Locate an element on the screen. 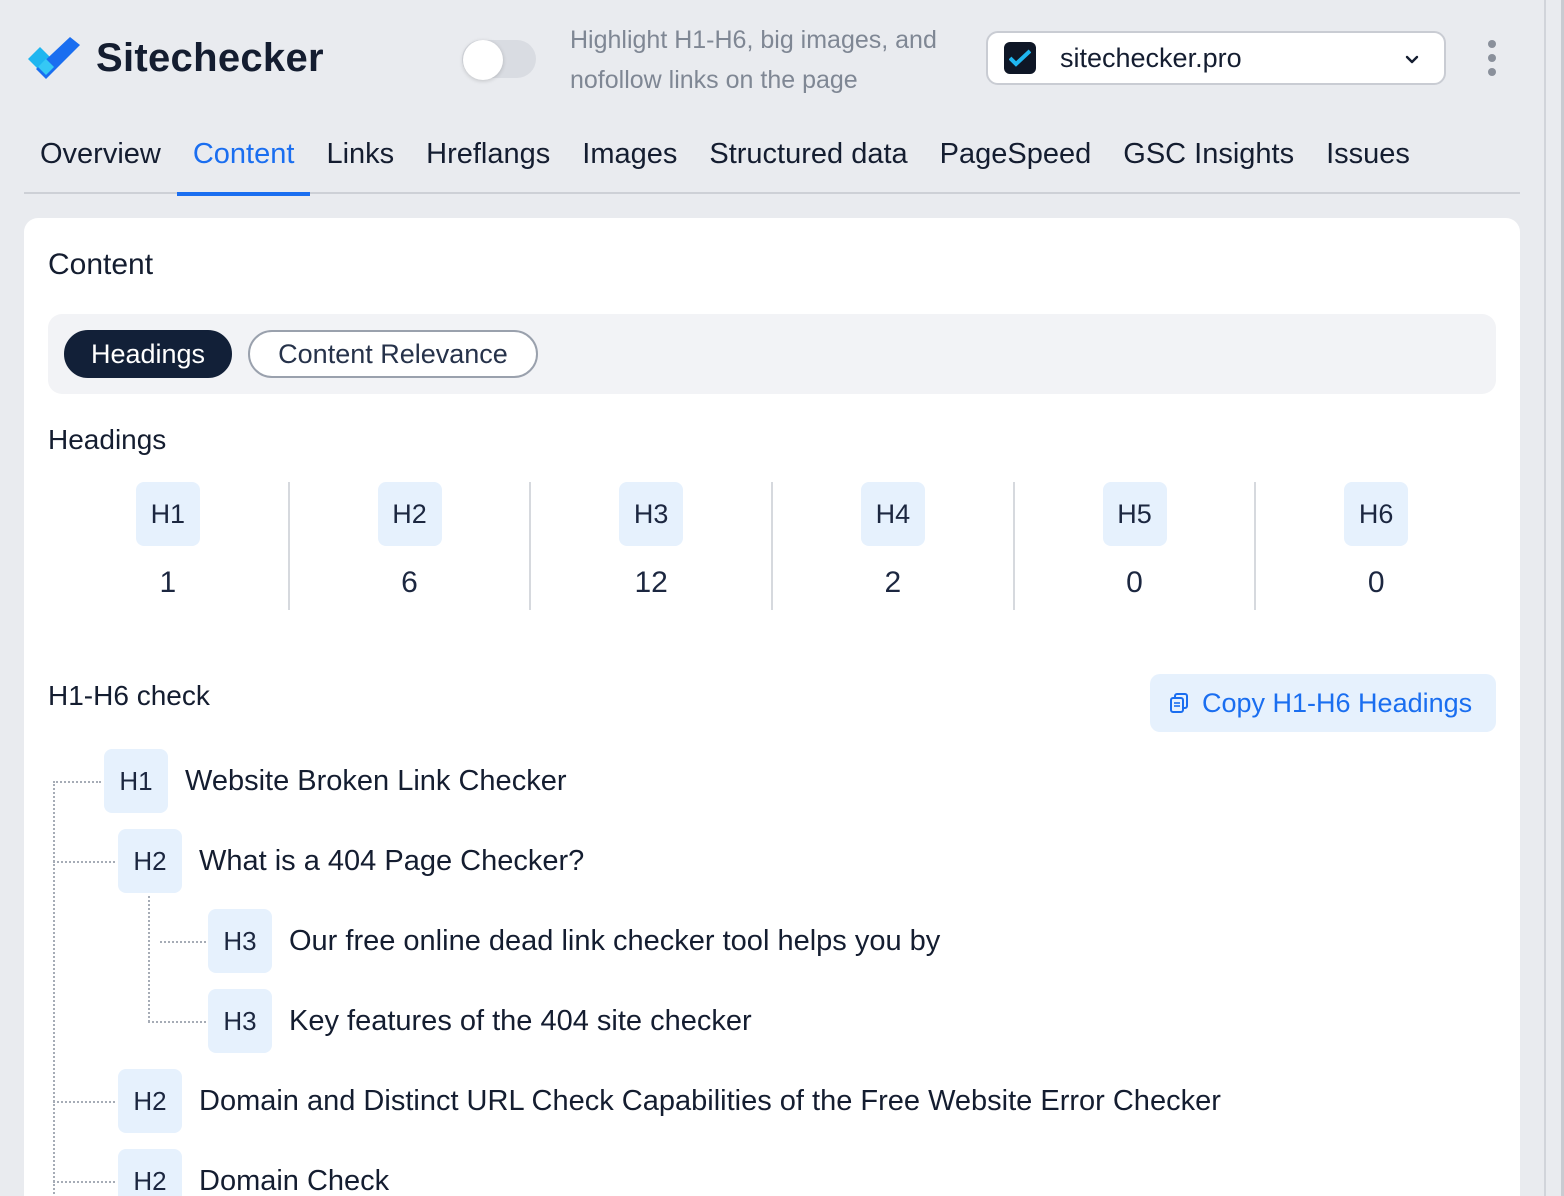 This screenshot has height=1196, width=1564. heading-tag-badge: H1 is located at coordinates (136, 781).